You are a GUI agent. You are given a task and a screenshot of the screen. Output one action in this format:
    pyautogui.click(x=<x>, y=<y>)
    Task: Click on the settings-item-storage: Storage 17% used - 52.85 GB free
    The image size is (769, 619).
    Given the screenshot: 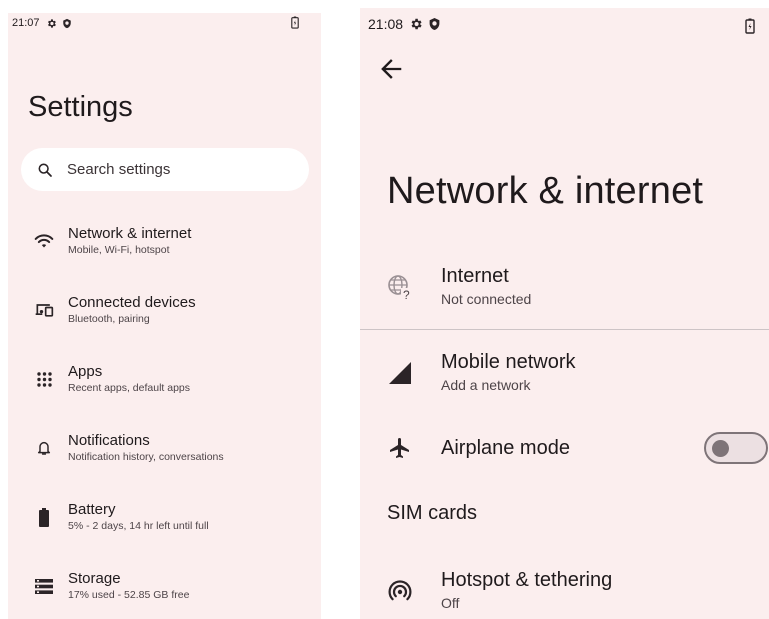 What is the action you would take?
    pyautogui.click(x=164, y=586)
    